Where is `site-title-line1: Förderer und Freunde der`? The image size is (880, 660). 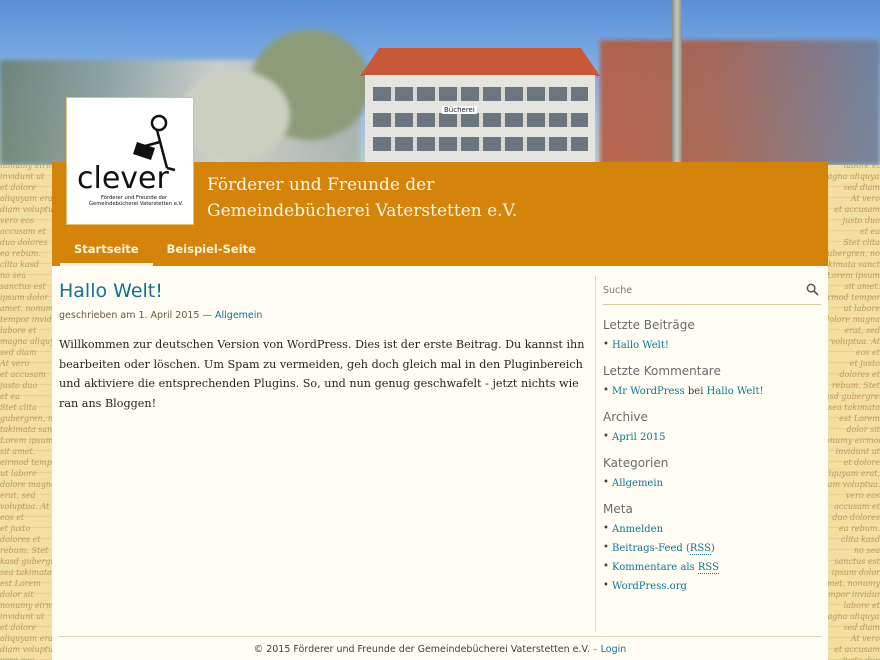 site-title-line1: Förderer und Freunde der is located at coordinates (321, 185).